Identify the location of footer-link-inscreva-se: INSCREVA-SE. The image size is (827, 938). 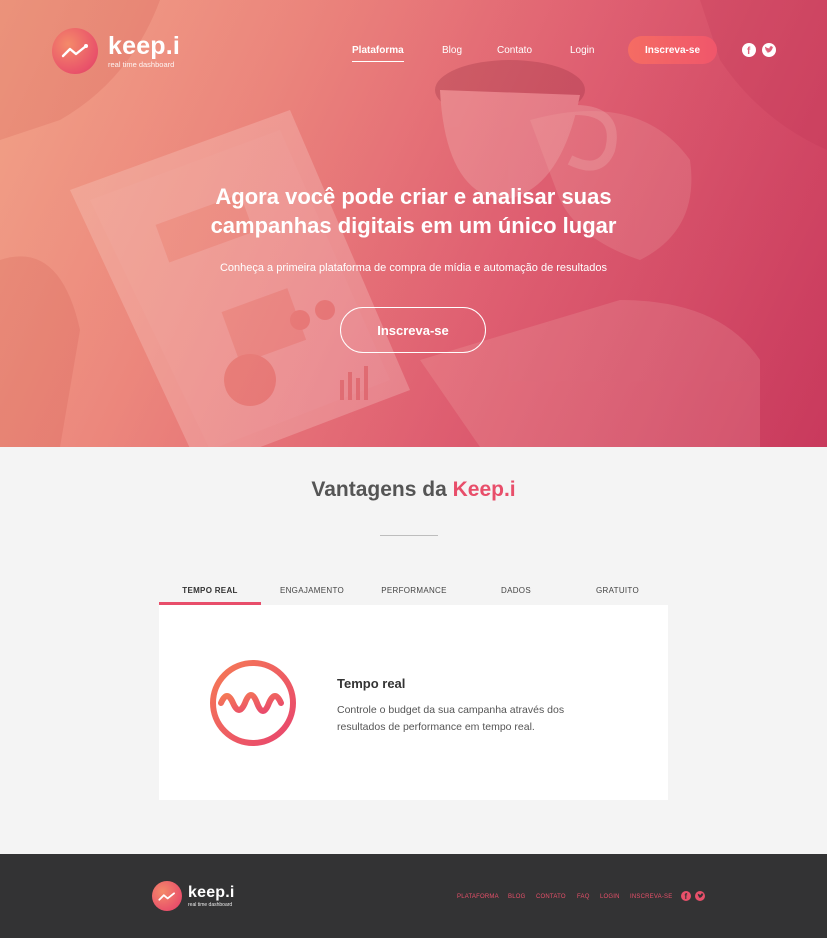
(651, 897).